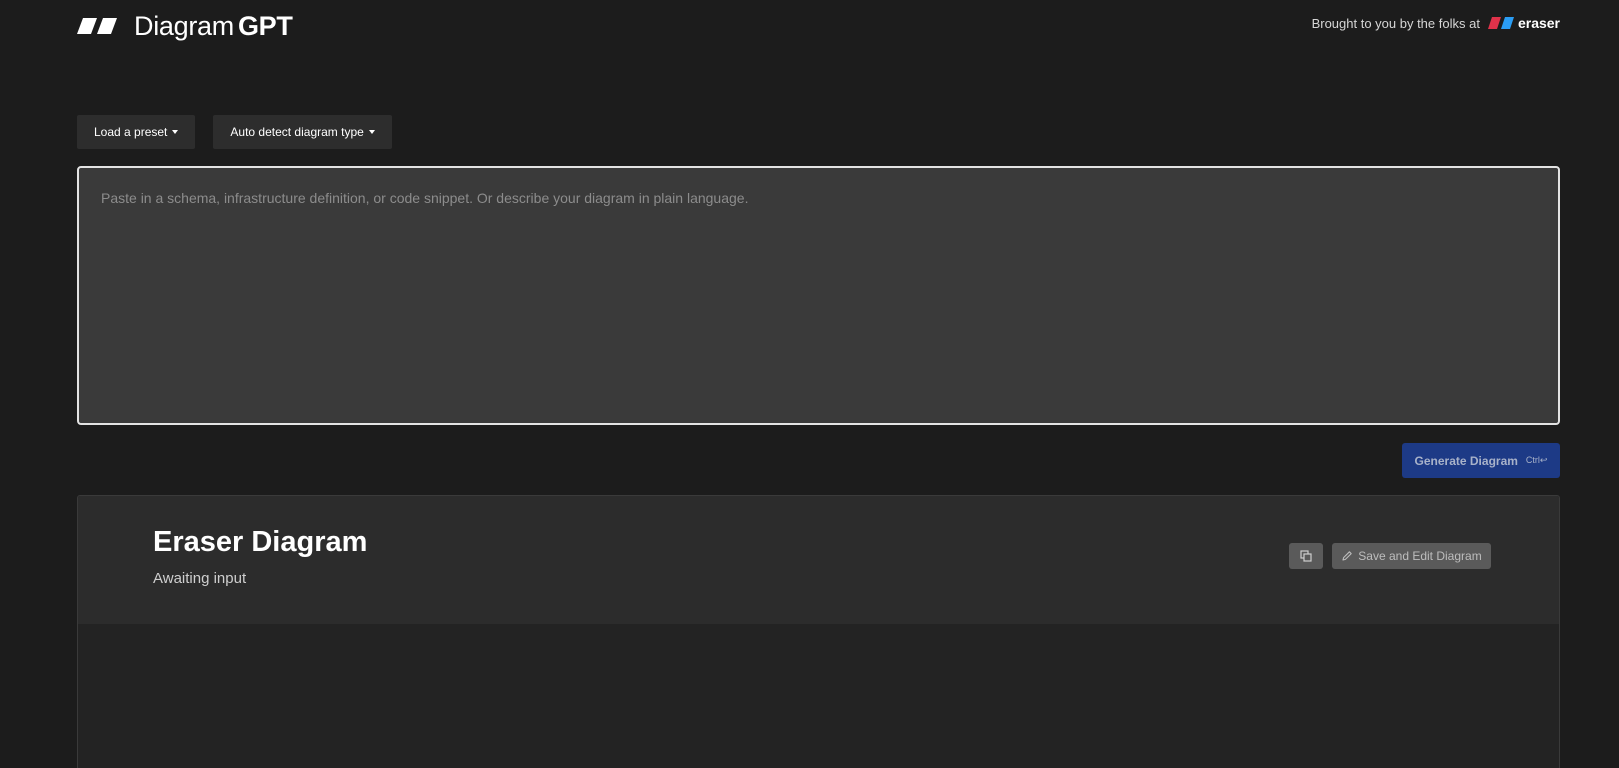 The height and width of the screenshot is (768, 1619). I want to click on load-preset-dropdown: Load a preset, so click(136, 132).